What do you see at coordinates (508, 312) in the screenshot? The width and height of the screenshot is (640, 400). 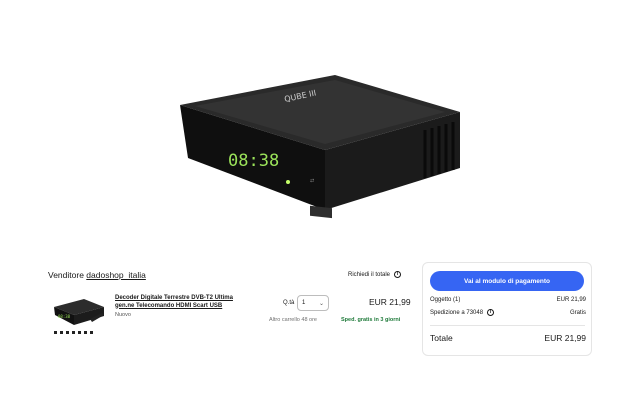 I see `summary-shipping-row: Spedizione a 73048 i Gratis` at bounding box center [508, 312].